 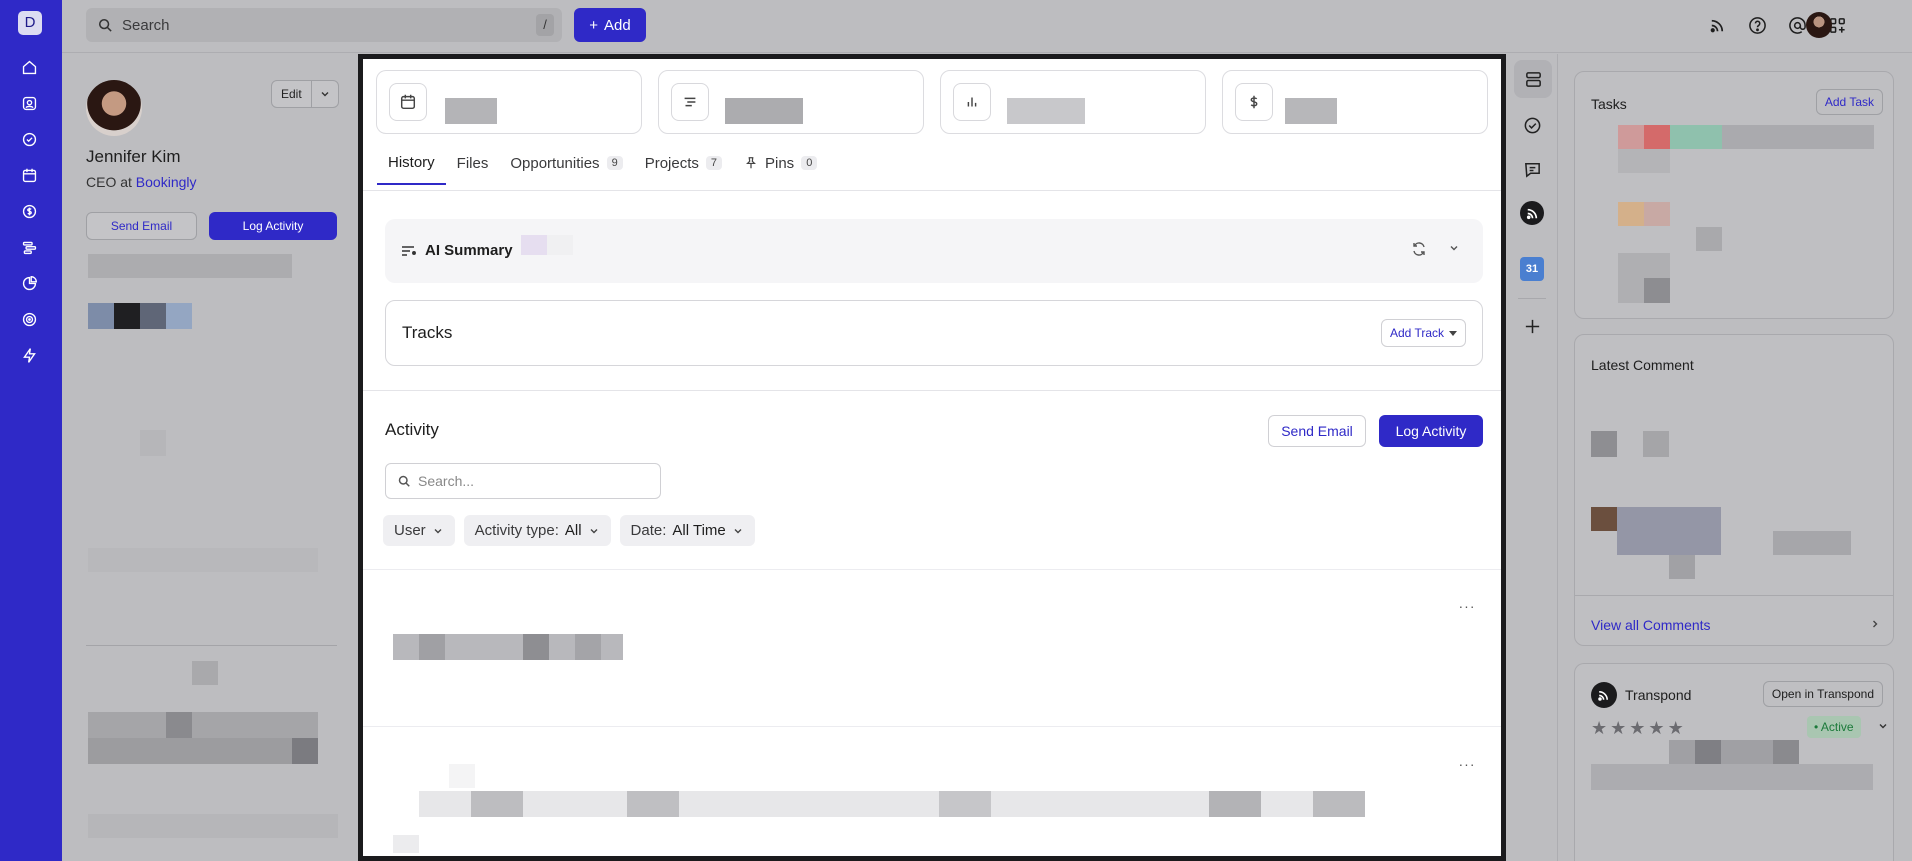 I want to click on activity-log-activity-button: Log Activity, so click(x=1431, y=431).